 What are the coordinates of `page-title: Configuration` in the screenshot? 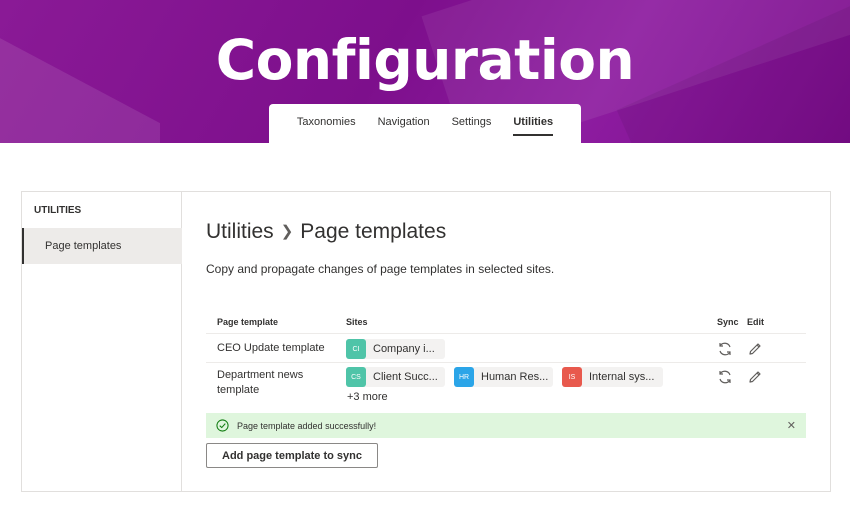 It's located at (425, 60).